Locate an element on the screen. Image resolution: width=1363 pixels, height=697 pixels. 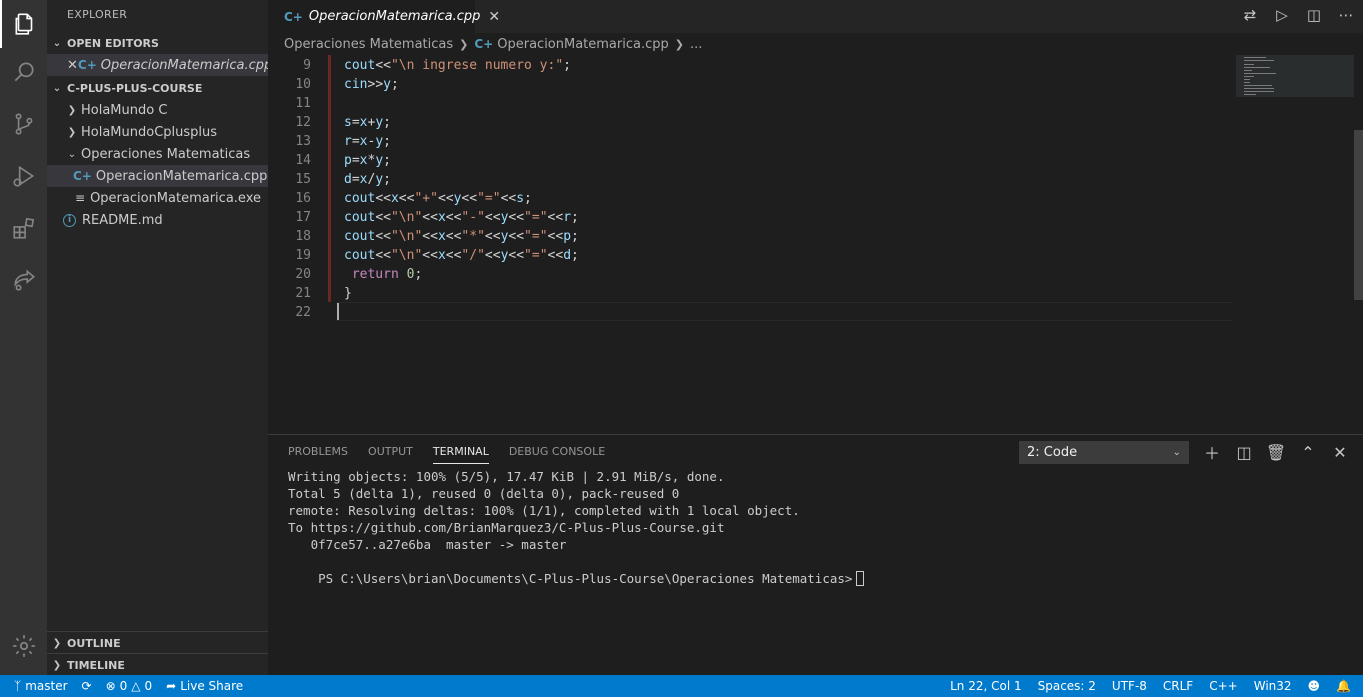
code-text: return 0; is located at coordinates (387, 274).